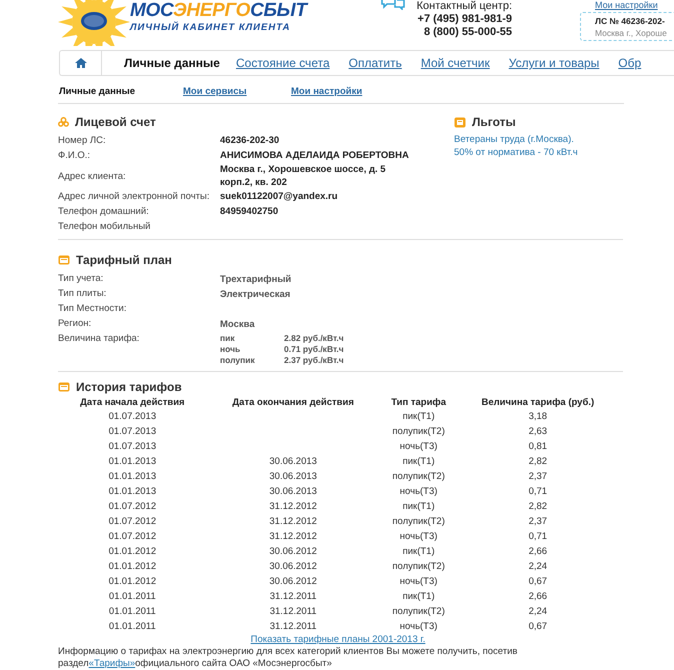  Describe the element at coordinates (238, 360) in the screenshot. I see `rate-zone: полупик` at that location.